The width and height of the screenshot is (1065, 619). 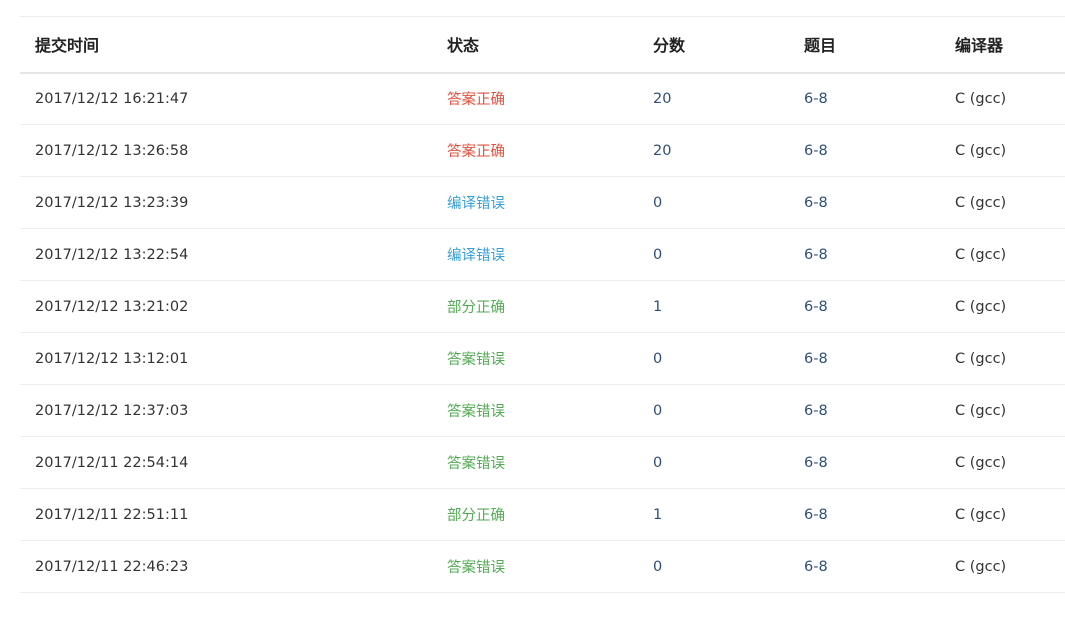 I want to click on submit-time-cell: 2017/12/12 13:26:58, so click(x=112, y=150).